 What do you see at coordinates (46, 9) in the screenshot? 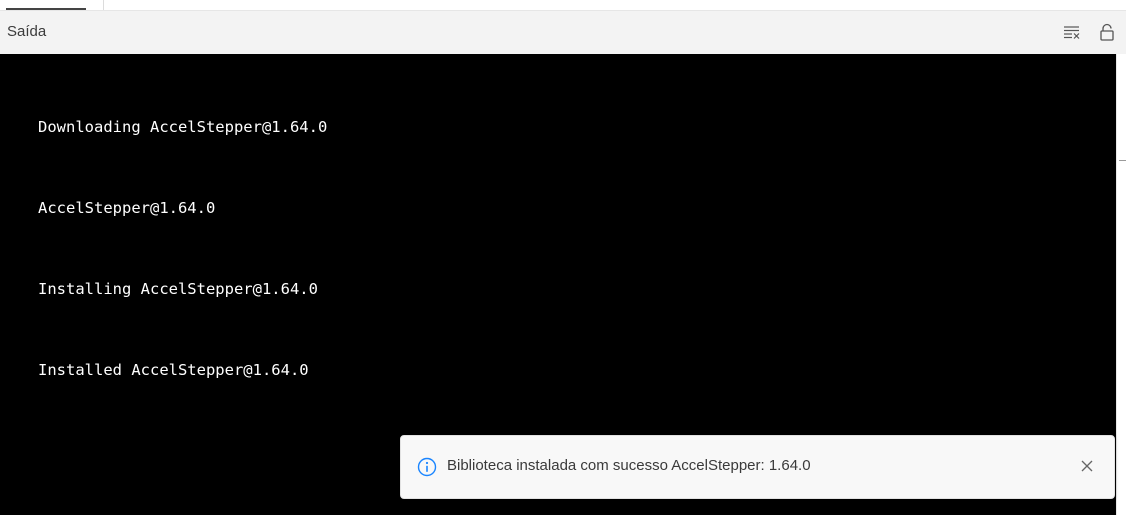
I see `active-tab-indicator` at bounding box center [46, 9].